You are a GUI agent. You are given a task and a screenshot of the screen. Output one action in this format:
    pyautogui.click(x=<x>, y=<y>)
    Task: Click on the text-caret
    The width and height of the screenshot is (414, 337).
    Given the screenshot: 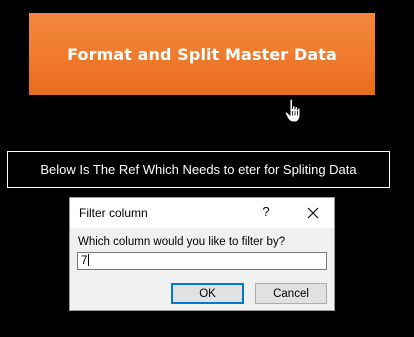 What is the action you would take?
    pyautogui.click(x=89, y=260)
    